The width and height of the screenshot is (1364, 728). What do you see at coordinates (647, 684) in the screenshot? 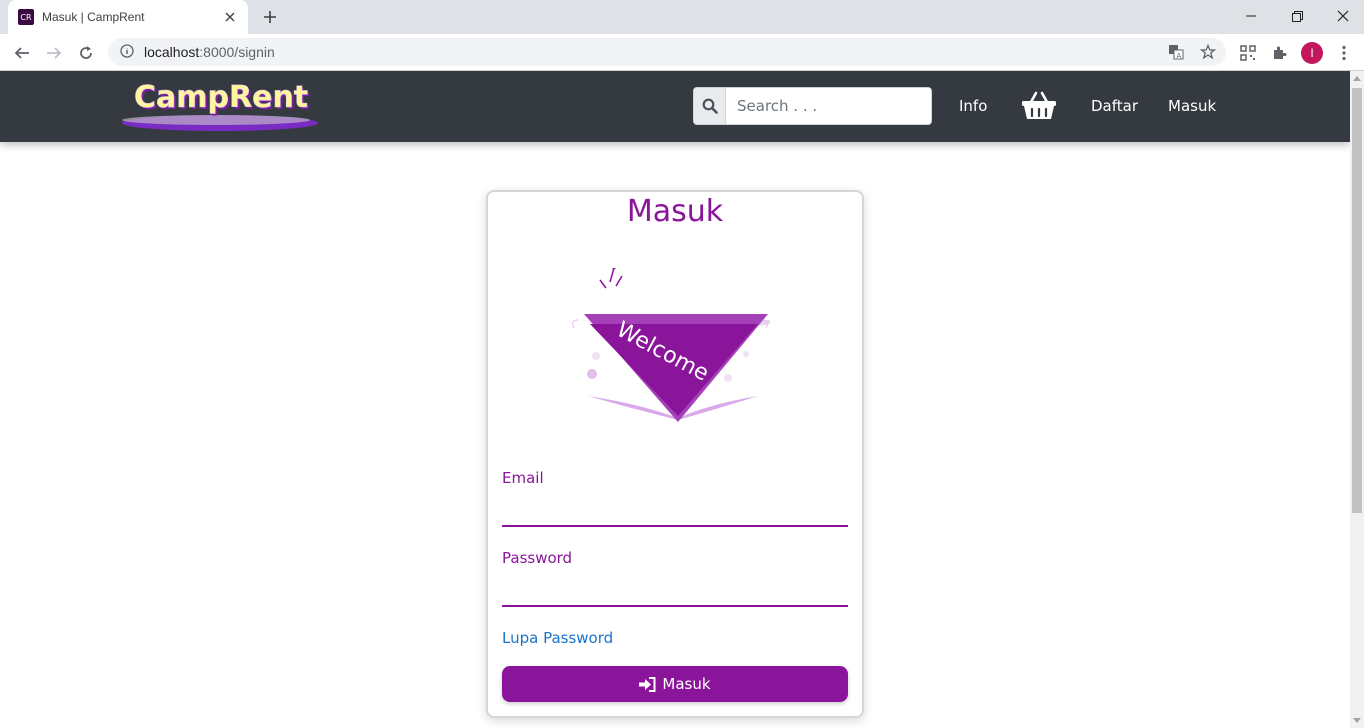
I see `sign-in-icon` at bounding box center [647, 684].